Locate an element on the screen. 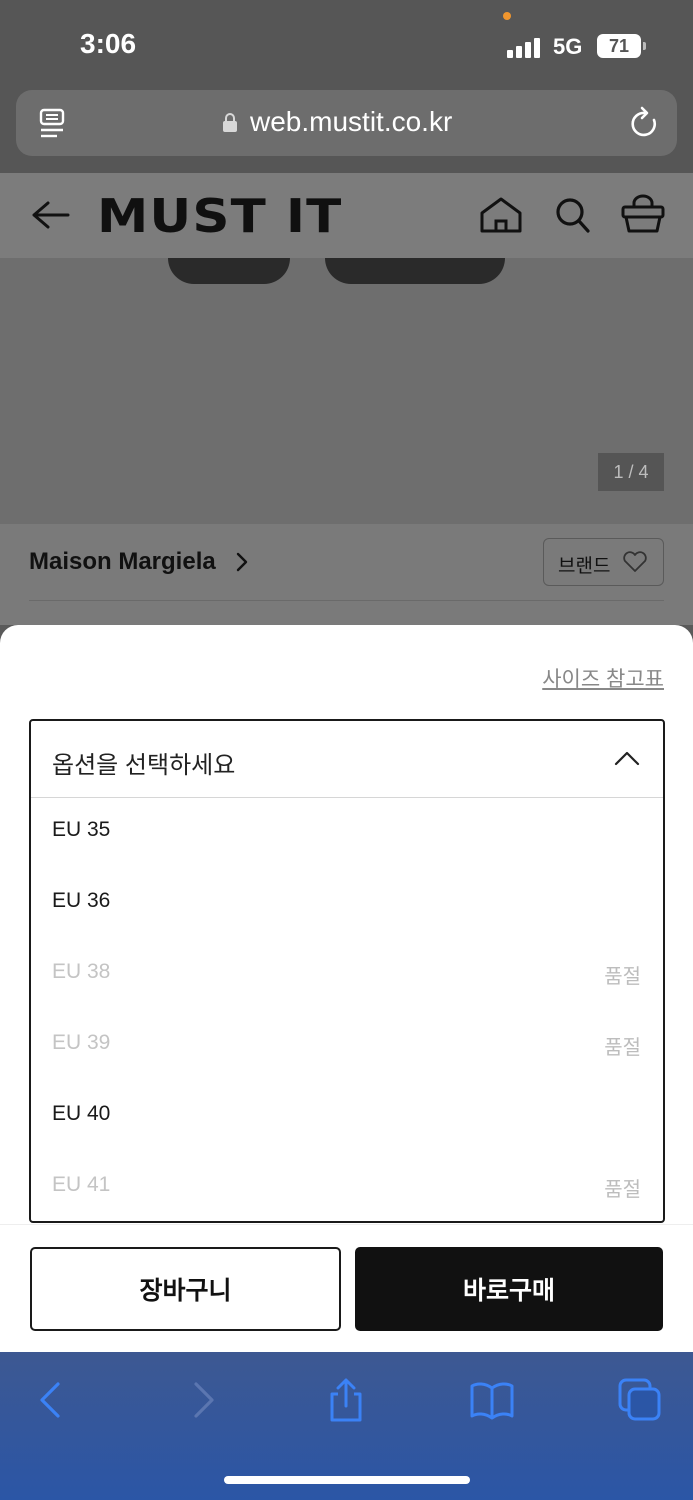  status-time: 3:06 is located at coordinates (108, 43).